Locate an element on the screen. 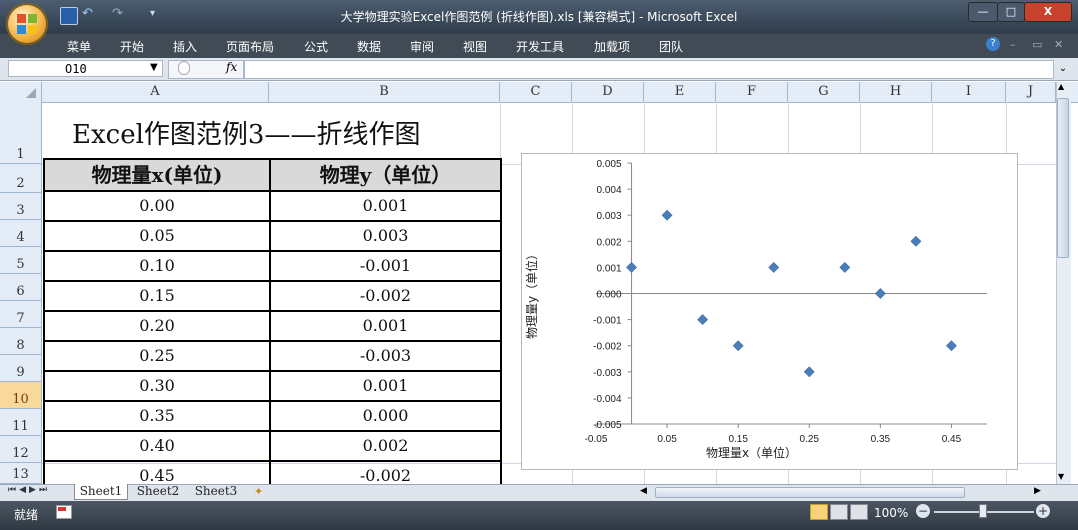 The height and width of the screenshot is (530, 1078). tab-team: 团队 is located at coordinates (671, 46).